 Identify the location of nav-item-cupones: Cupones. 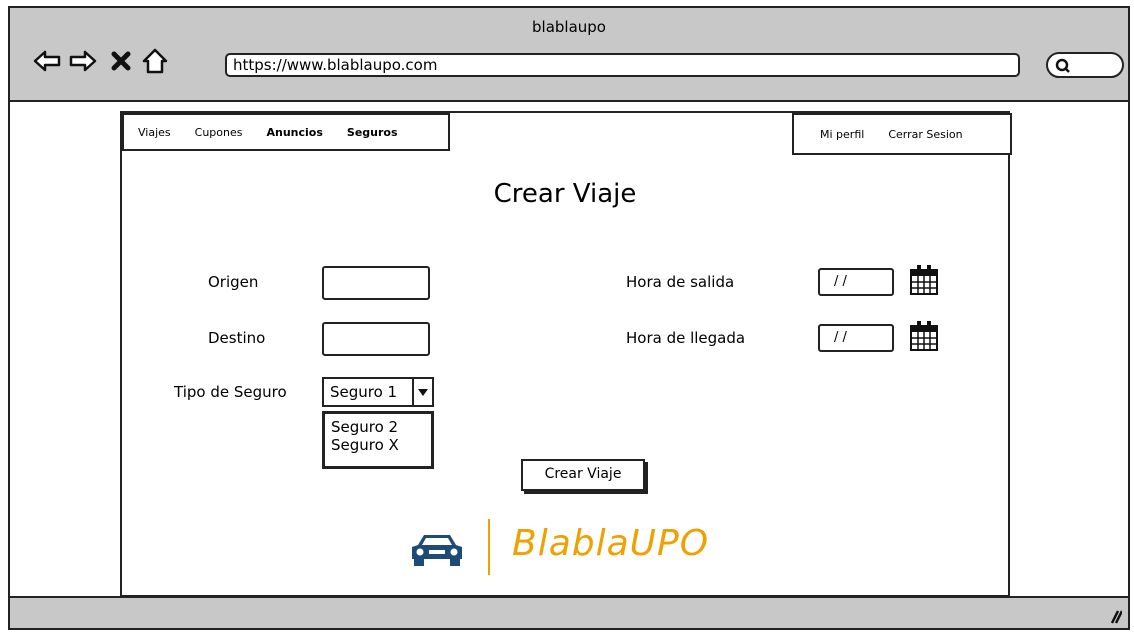
(219, 132).